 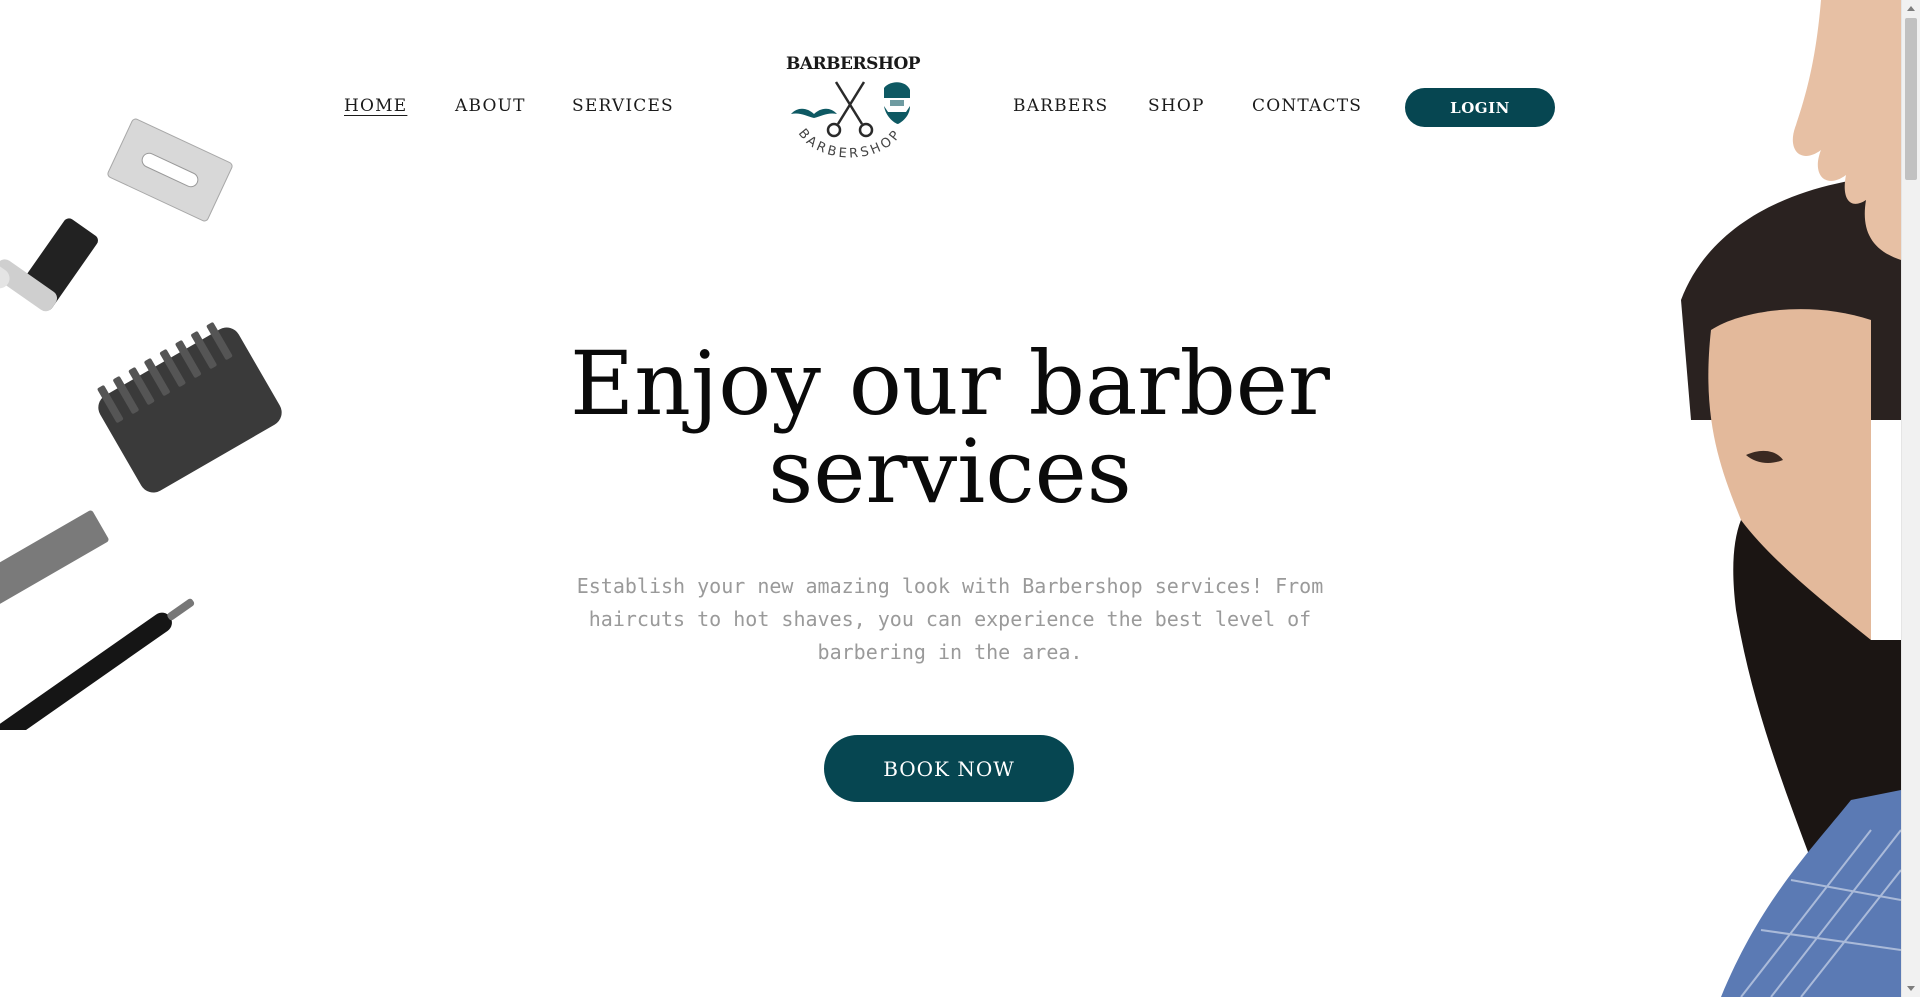 I want to click on scrollbar-thumb, so click(x=1911, y=99).